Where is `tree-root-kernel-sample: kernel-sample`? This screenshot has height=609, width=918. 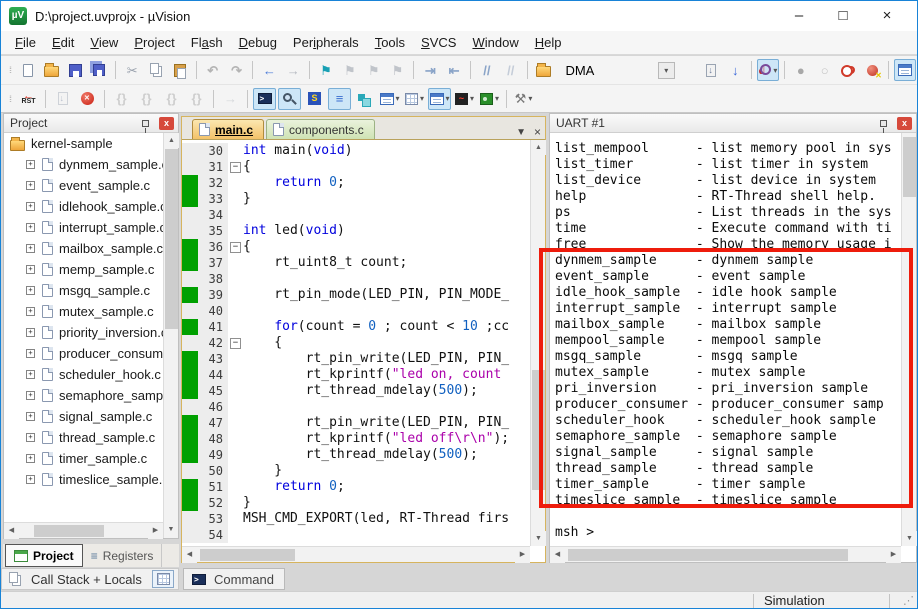 tree-root-kernel-sample: kernel-sample is located at coordinates (83, 143).